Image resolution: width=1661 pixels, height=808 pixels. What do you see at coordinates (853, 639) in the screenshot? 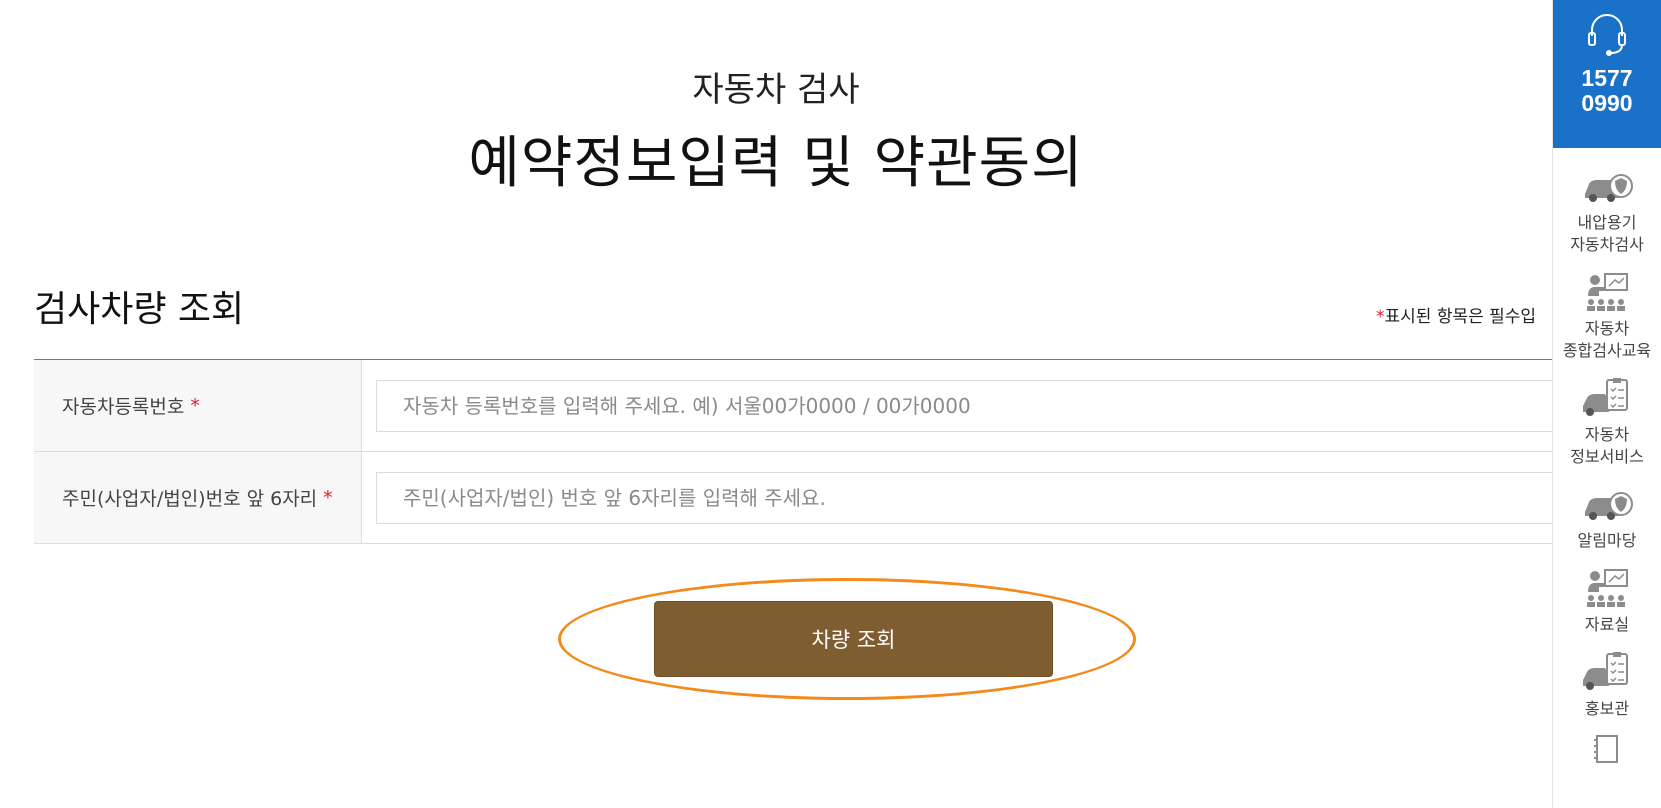
I see `vehicle-search-button: 차량 조회` at bounding box center [853, 639].